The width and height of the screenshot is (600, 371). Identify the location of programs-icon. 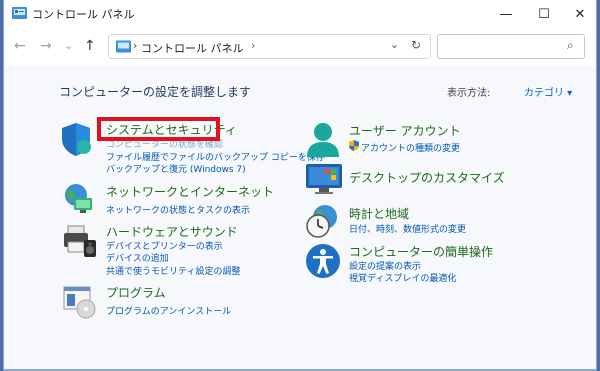
(80, 302).